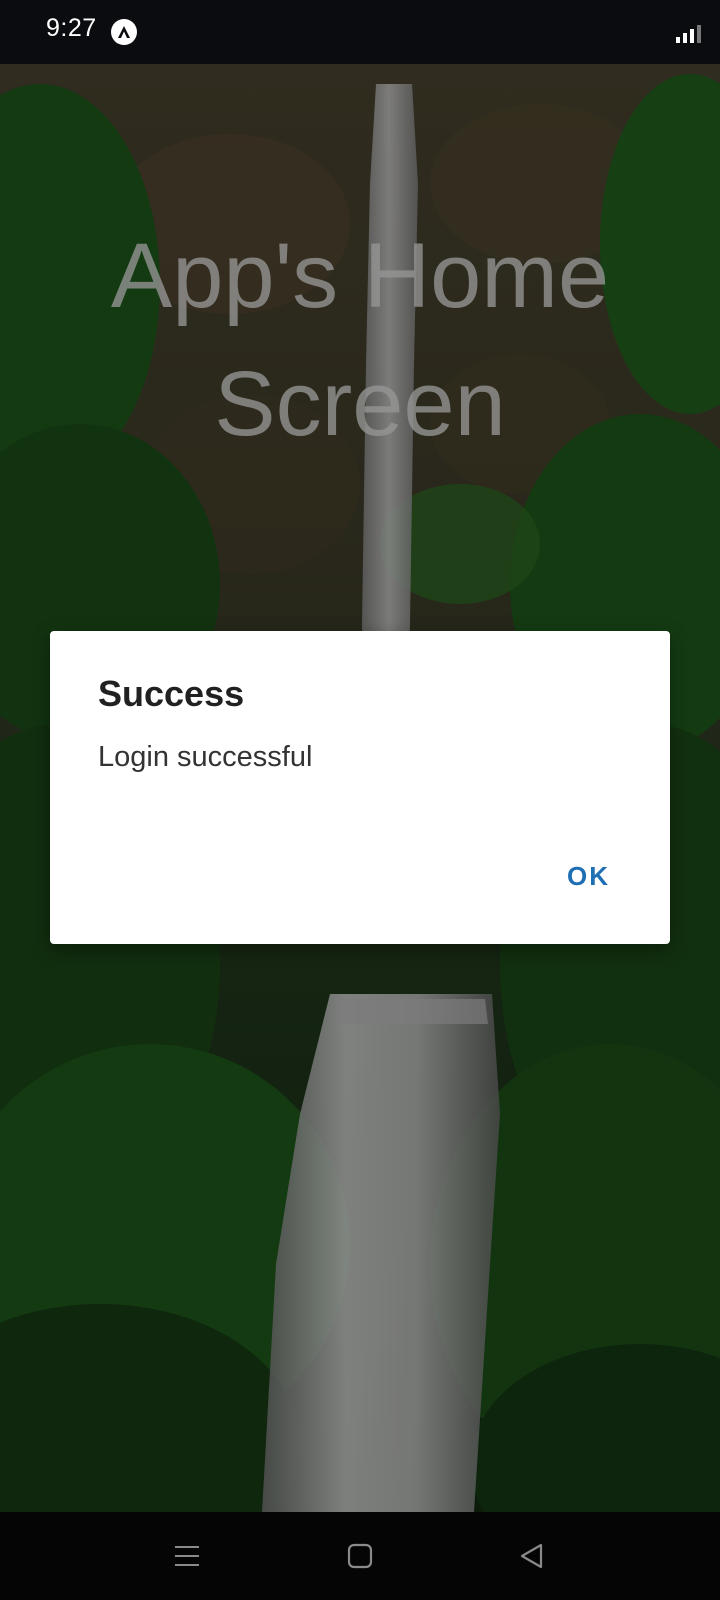  I want to click on back-triangle-icon, so click(532, 1556).